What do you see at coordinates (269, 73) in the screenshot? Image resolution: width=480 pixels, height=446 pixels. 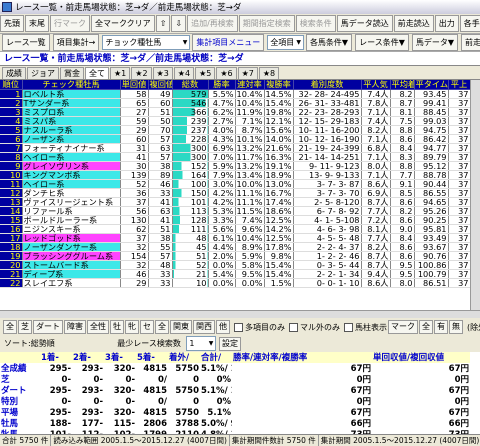 I see `tab-11: ★8` at bounding box center [269, 73].